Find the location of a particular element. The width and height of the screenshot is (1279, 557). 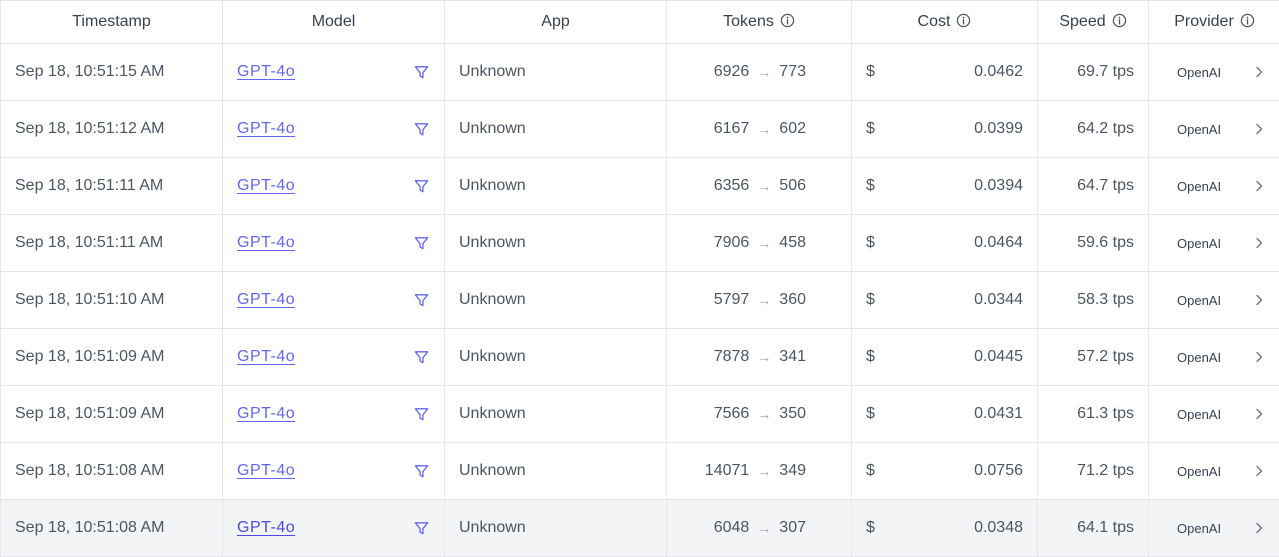

cost-value: 0.0348 is located at coordinates (998, 527).